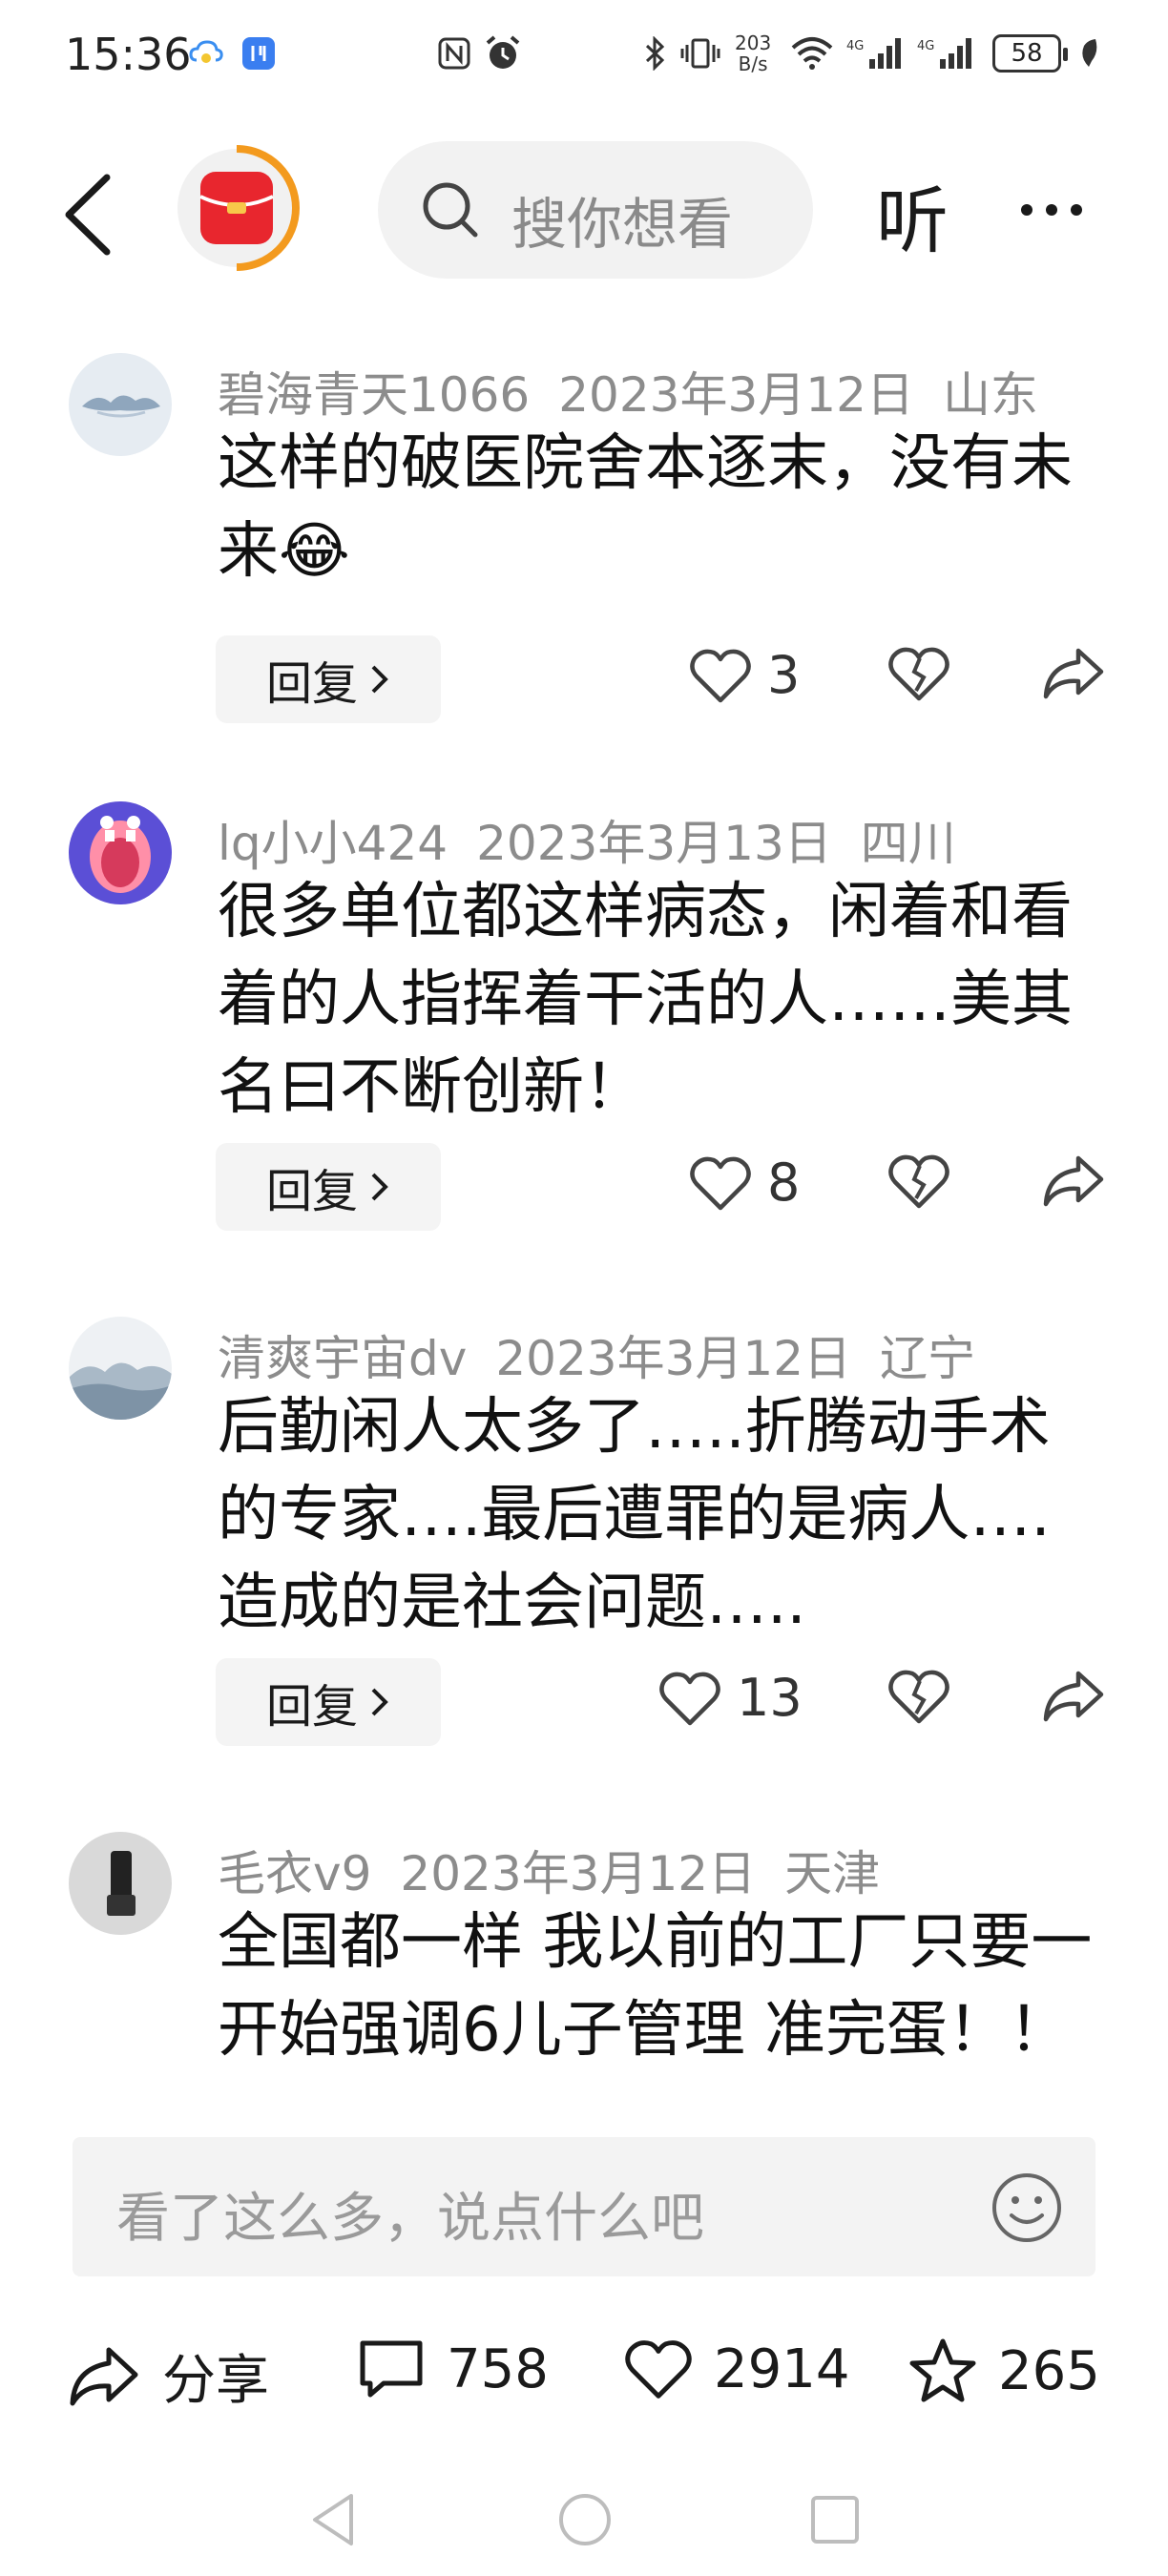 The width and height of the screenshot is (1168, 2576). I want to click on like-count-total: 2914, so click(782, 2368).